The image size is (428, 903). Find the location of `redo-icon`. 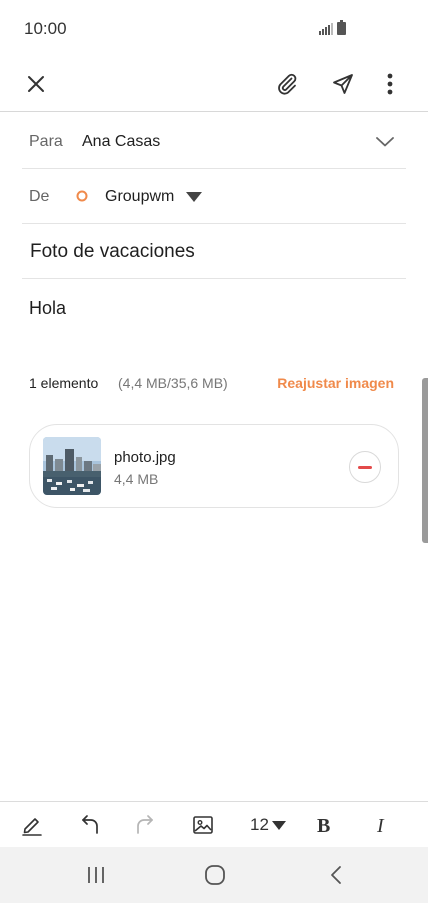

redo-icon is located at coordinates (145, 824).